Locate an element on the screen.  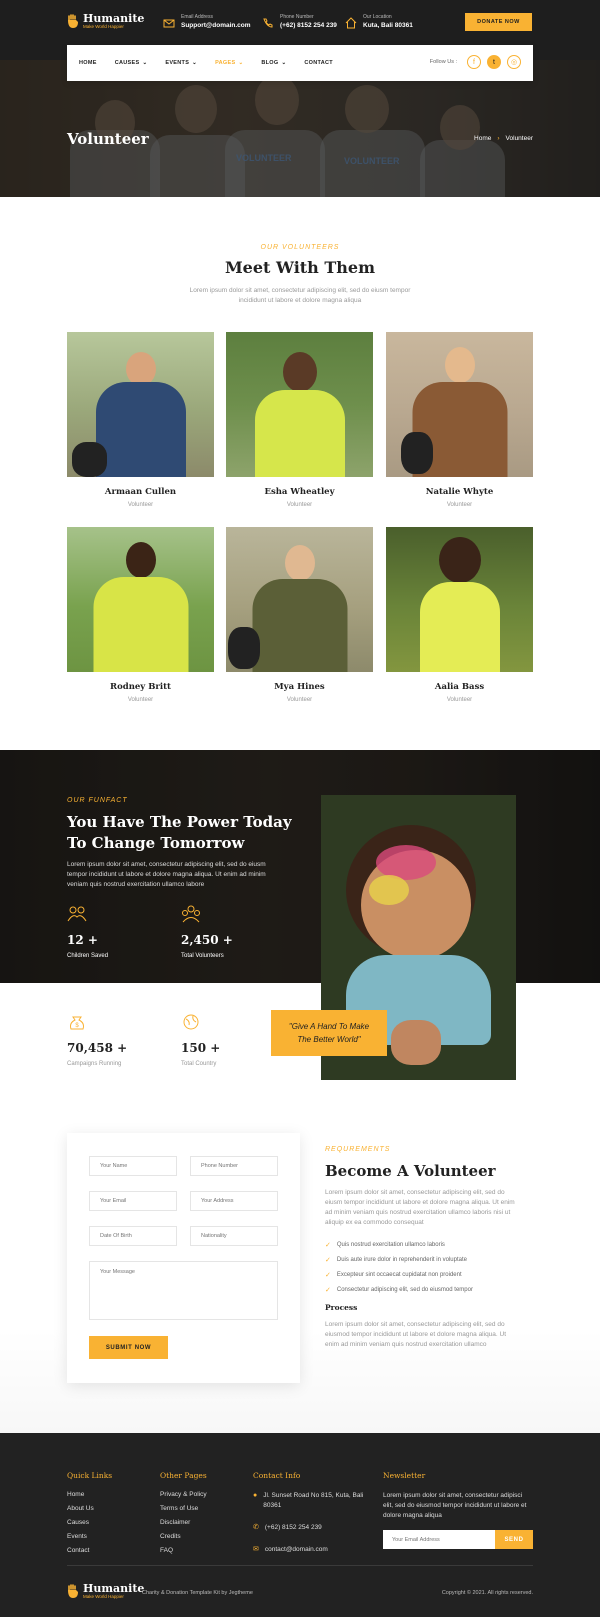
nav-contact: CONTACT is located at coordinates (318, 63).